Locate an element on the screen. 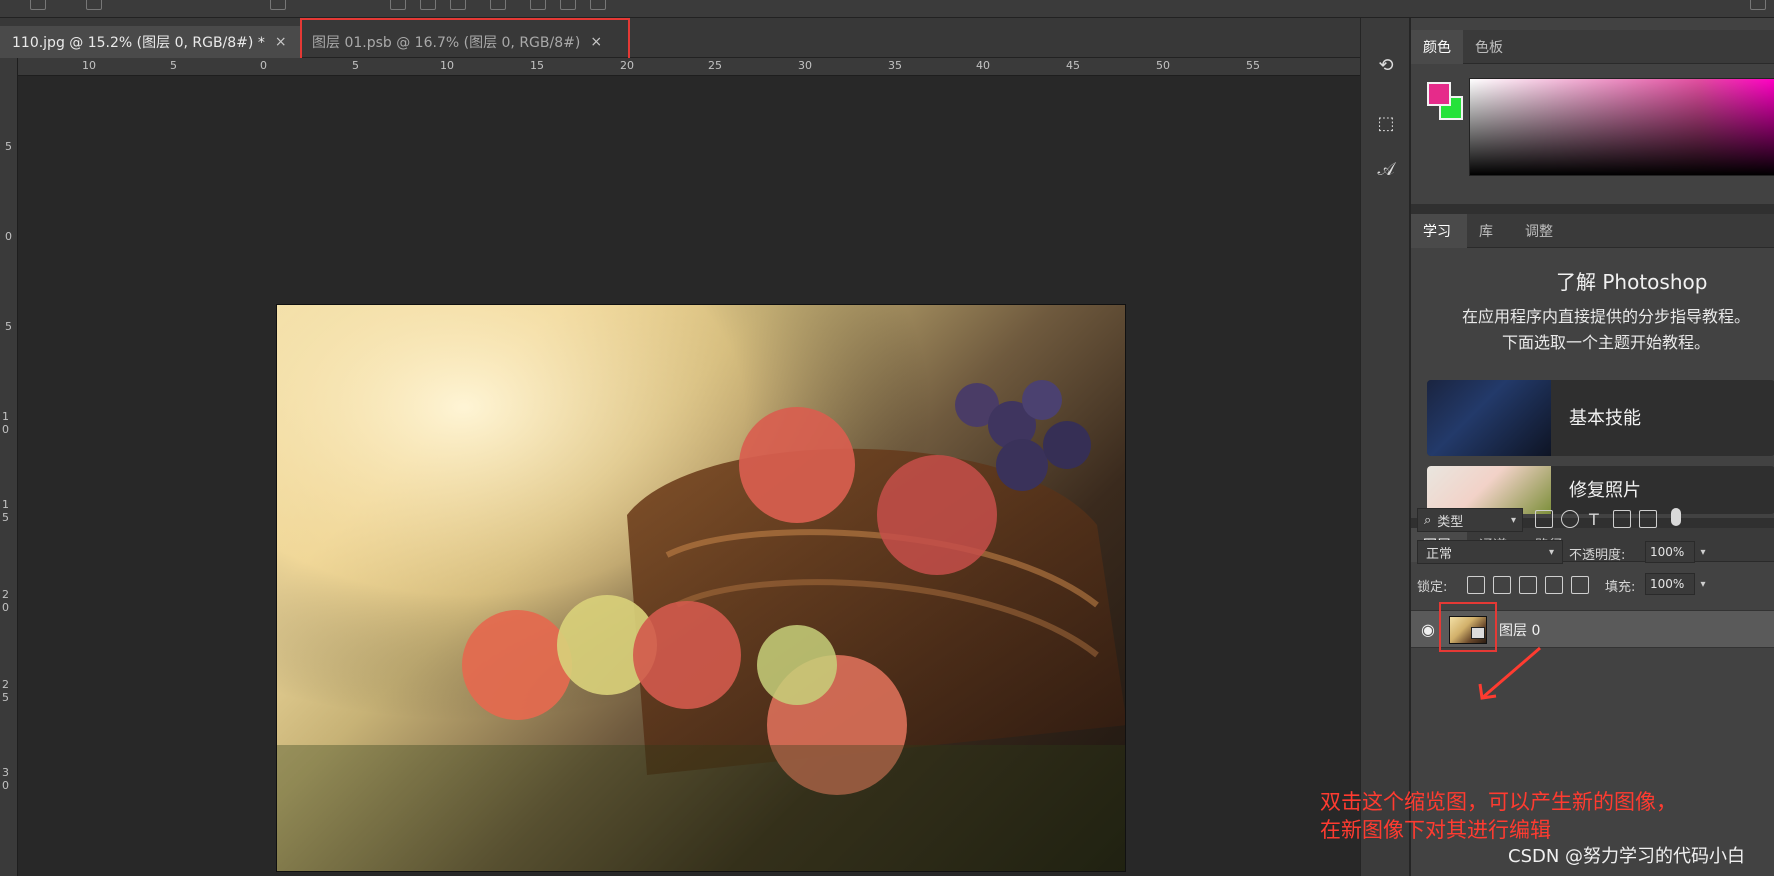 The height and width of the screenshot is (876, 1774). lock-image-icon is located at coordinates (1502, 585).